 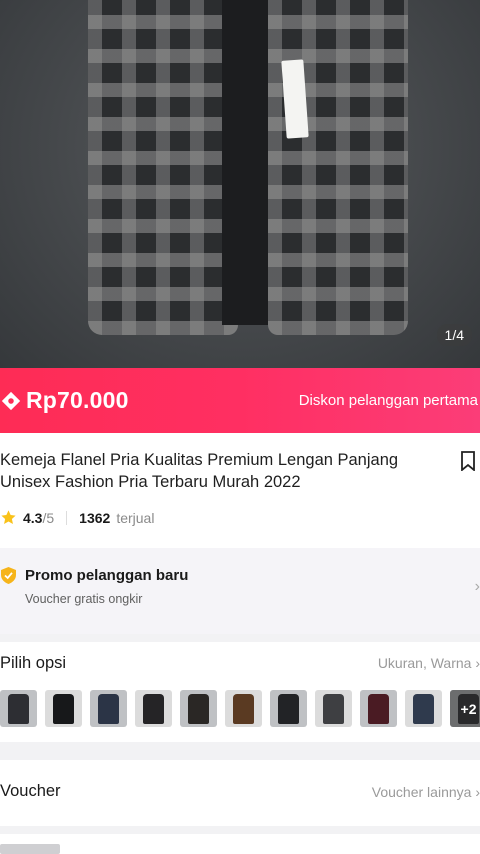 I want to click on variant-thumbnails: +2, so click(x=240, y=708).